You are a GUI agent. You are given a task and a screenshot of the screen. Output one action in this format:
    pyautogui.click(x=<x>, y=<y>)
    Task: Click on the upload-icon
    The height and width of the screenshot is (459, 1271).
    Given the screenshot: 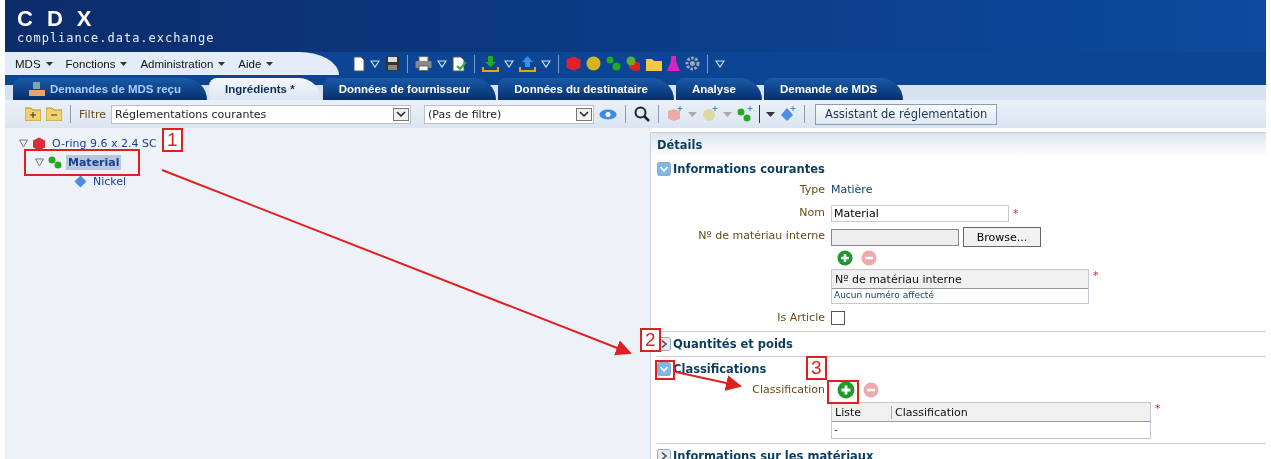 What is the action you would take?
    pyautogui.click(x=528, y=63)
    